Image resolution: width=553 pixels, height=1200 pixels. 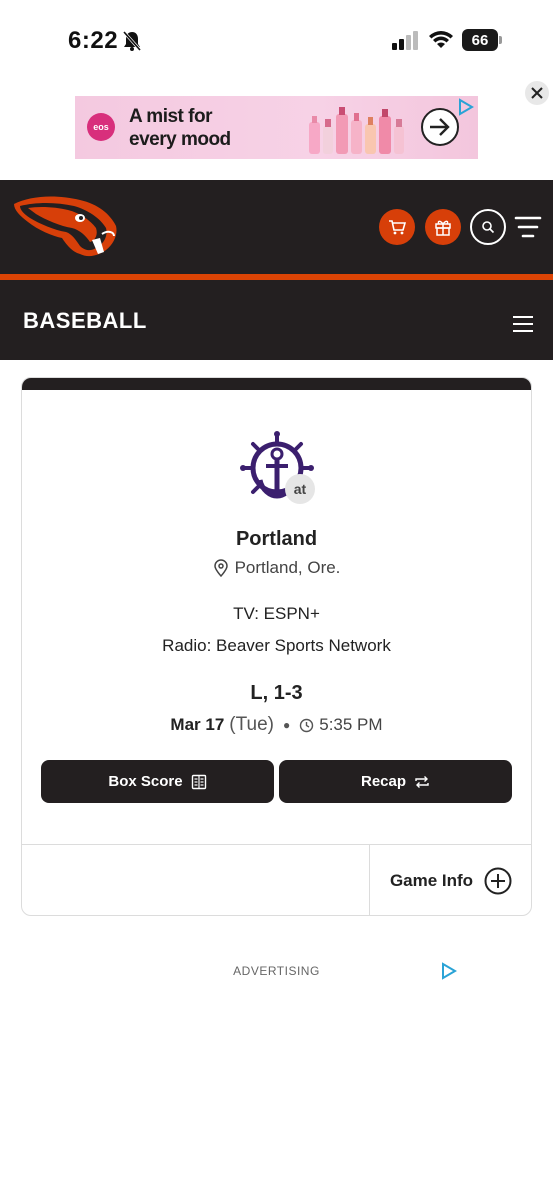 I want to click on cellular-signal-icon, so click(x=405, y=40).